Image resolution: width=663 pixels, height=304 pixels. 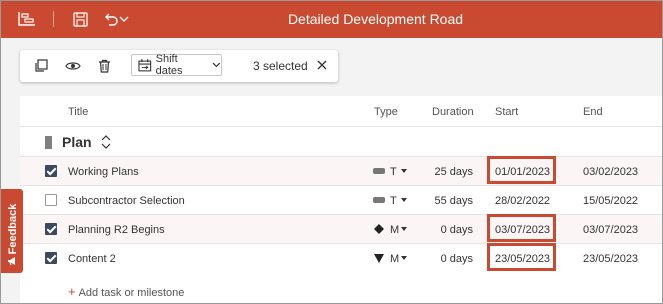 I want to click on feedback-tab: Feedback, so click(x=12, y=231).